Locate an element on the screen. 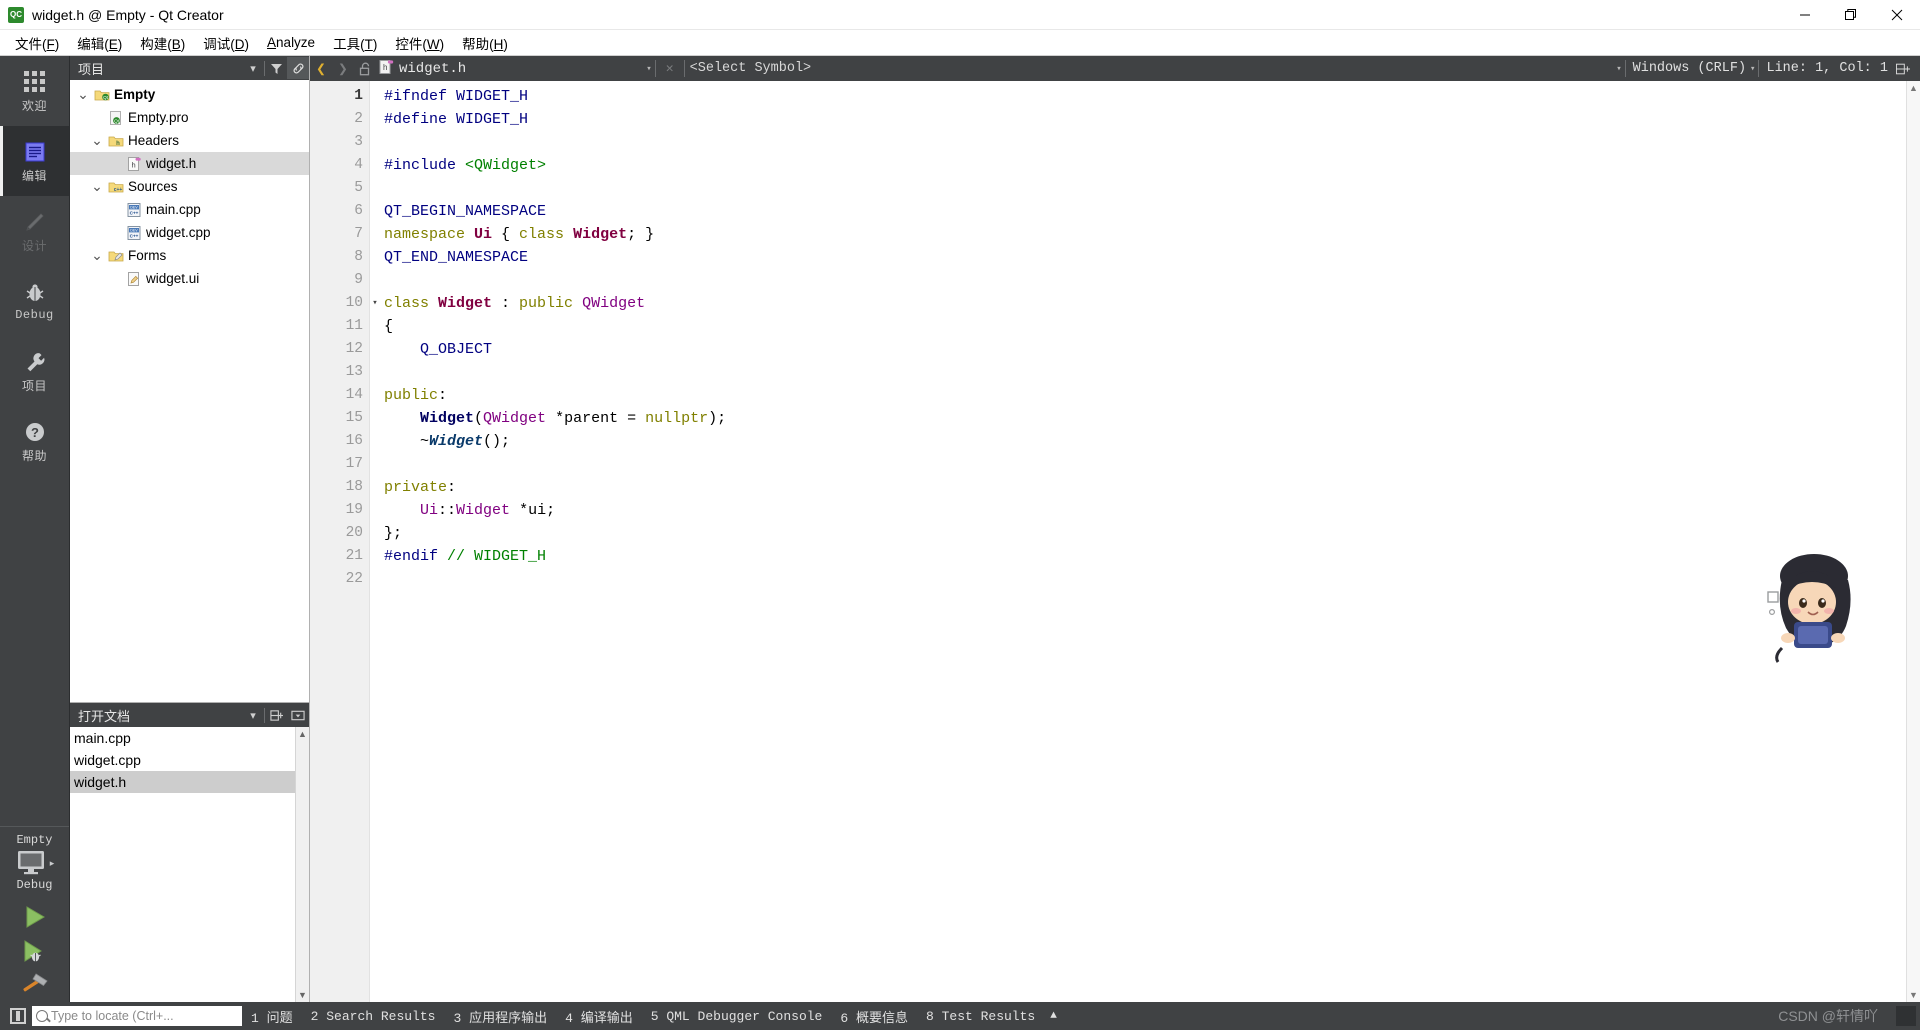 The height and width of the screenshot is (1030, 1920). tree-item-empty: ⌄ Qt Empty is located at coordinates (189, 94).